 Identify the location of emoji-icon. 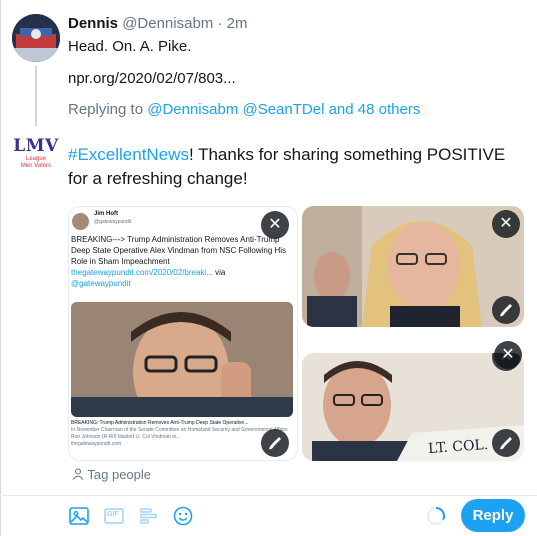
(183, 516).